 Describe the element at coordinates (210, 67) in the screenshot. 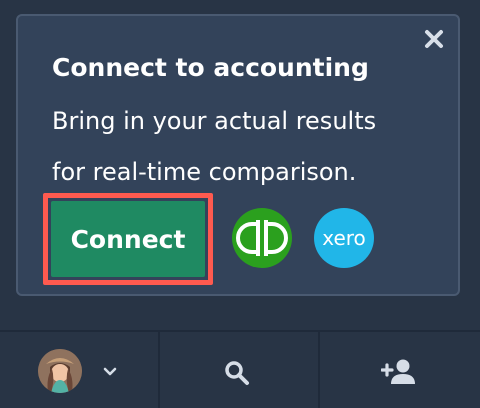

I see `card-title: Connect to accounting` at that location.